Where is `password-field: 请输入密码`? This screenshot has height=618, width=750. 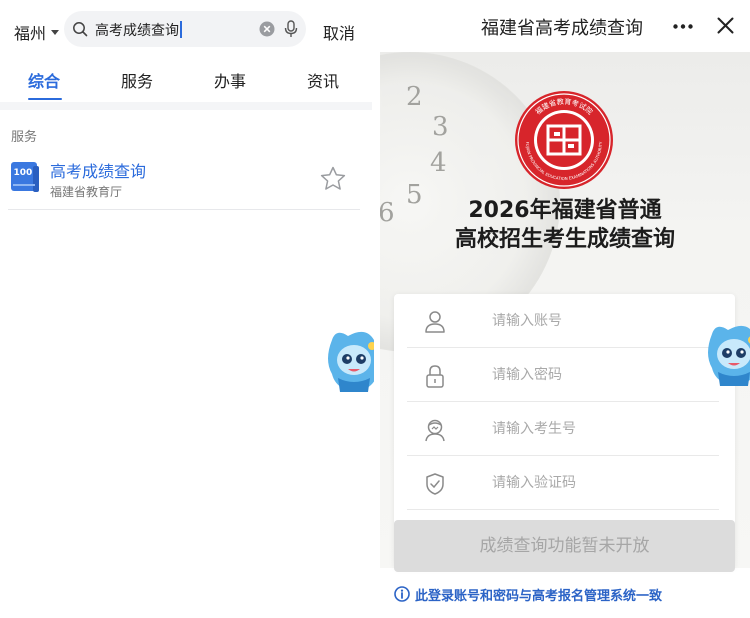 password-field: 请输入密码 is located at coordinates (563, 375).